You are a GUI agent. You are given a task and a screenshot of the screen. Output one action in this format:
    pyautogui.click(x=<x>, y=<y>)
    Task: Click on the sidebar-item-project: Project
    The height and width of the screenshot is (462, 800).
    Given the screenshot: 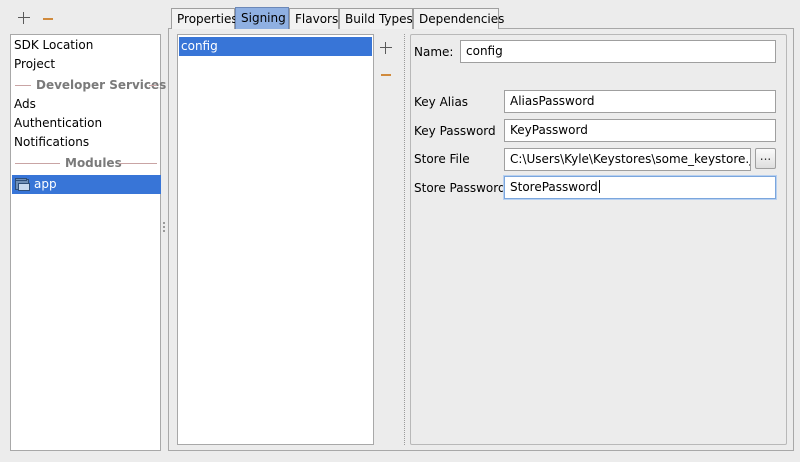 What is the action you would take?
    pyautogui.click(x=34, y=64)
    